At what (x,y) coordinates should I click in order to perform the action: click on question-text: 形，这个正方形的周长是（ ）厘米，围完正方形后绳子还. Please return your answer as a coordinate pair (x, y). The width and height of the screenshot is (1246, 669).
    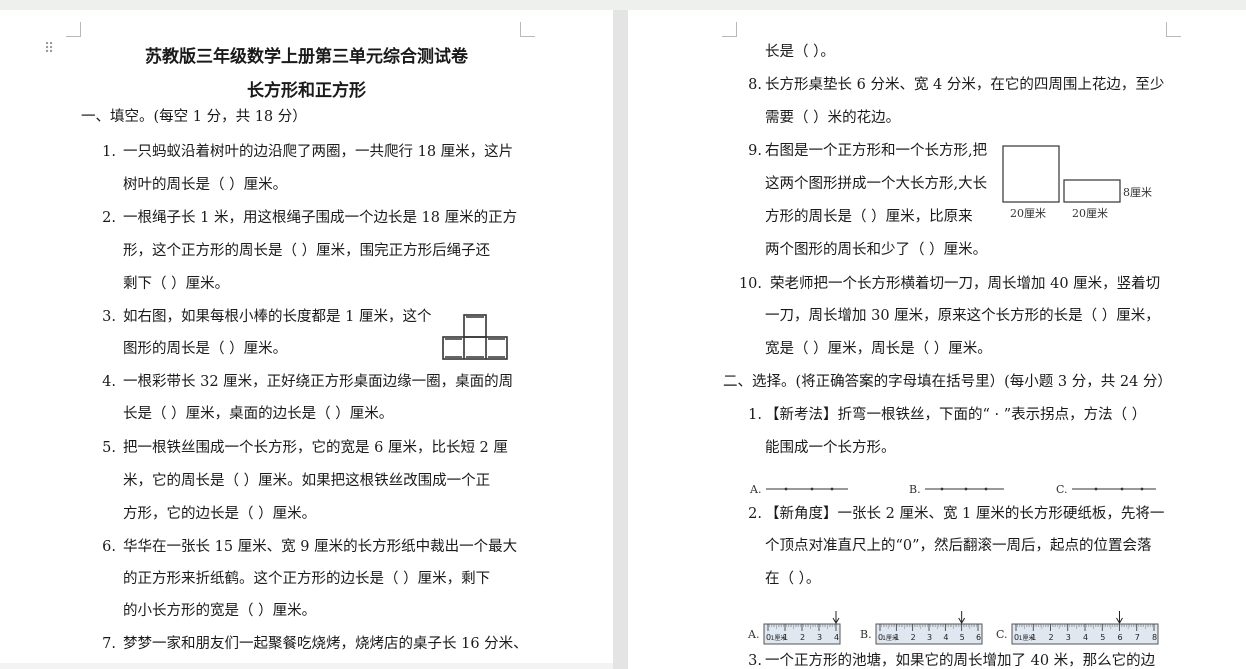
    Looking at the image, I should click on (307, 251).